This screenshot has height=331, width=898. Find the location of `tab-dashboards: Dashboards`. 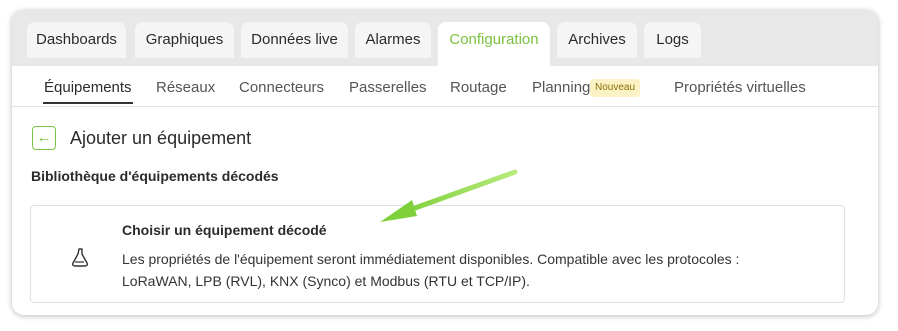

tab-dashboards: Dashboards is located at coordinates (76, 40).